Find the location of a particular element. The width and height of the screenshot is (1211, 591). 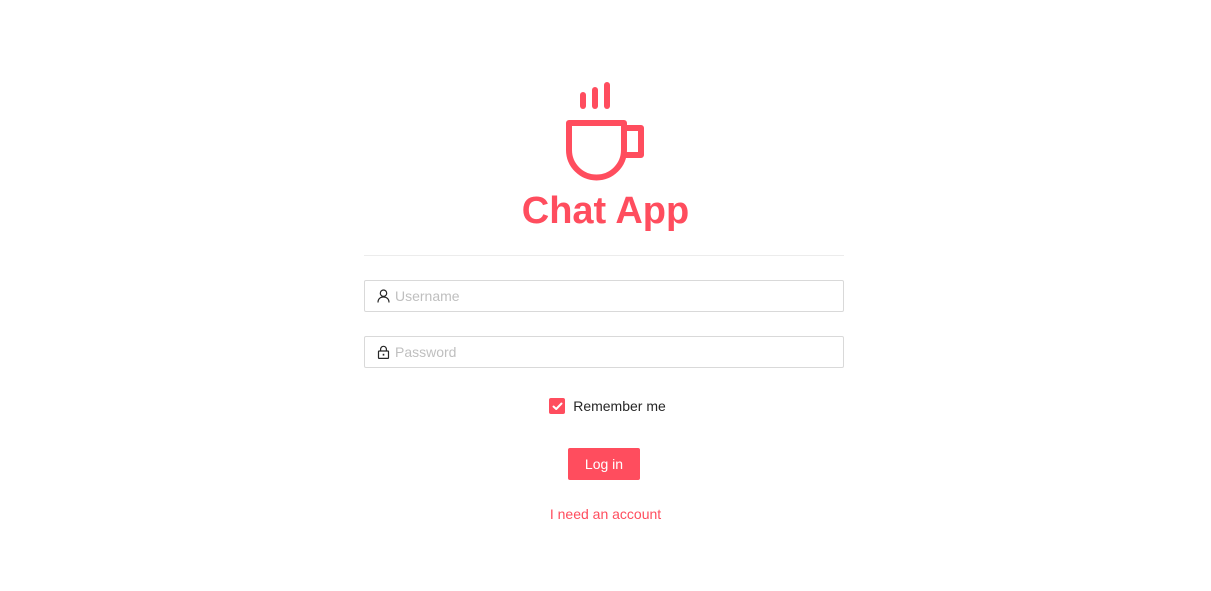

lock-icon is located at coordinates (383, 352).